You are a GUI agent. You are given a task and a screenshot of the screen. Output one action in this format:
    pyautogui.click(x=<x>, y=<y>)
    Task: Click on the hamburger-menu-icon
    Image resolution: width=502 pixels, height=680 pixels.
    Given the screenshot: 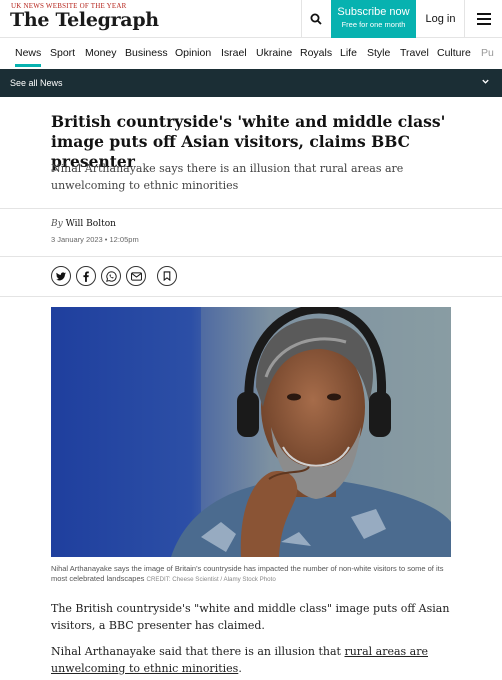 What is the action you would take?
    pyautogui.click(x=483, y=19)
    